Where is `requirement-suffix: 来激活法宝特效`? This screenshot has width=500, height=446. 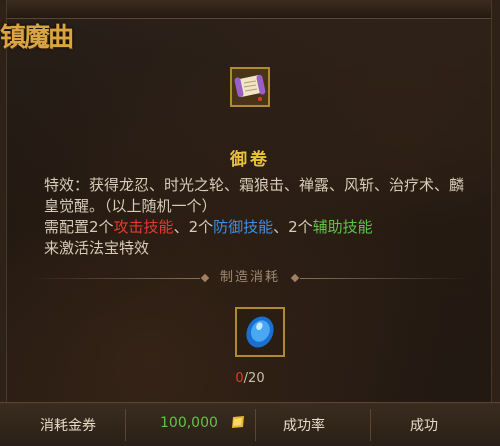
requirement-suffix: 来激活法宝特效 is located at coordinates (97, 248).